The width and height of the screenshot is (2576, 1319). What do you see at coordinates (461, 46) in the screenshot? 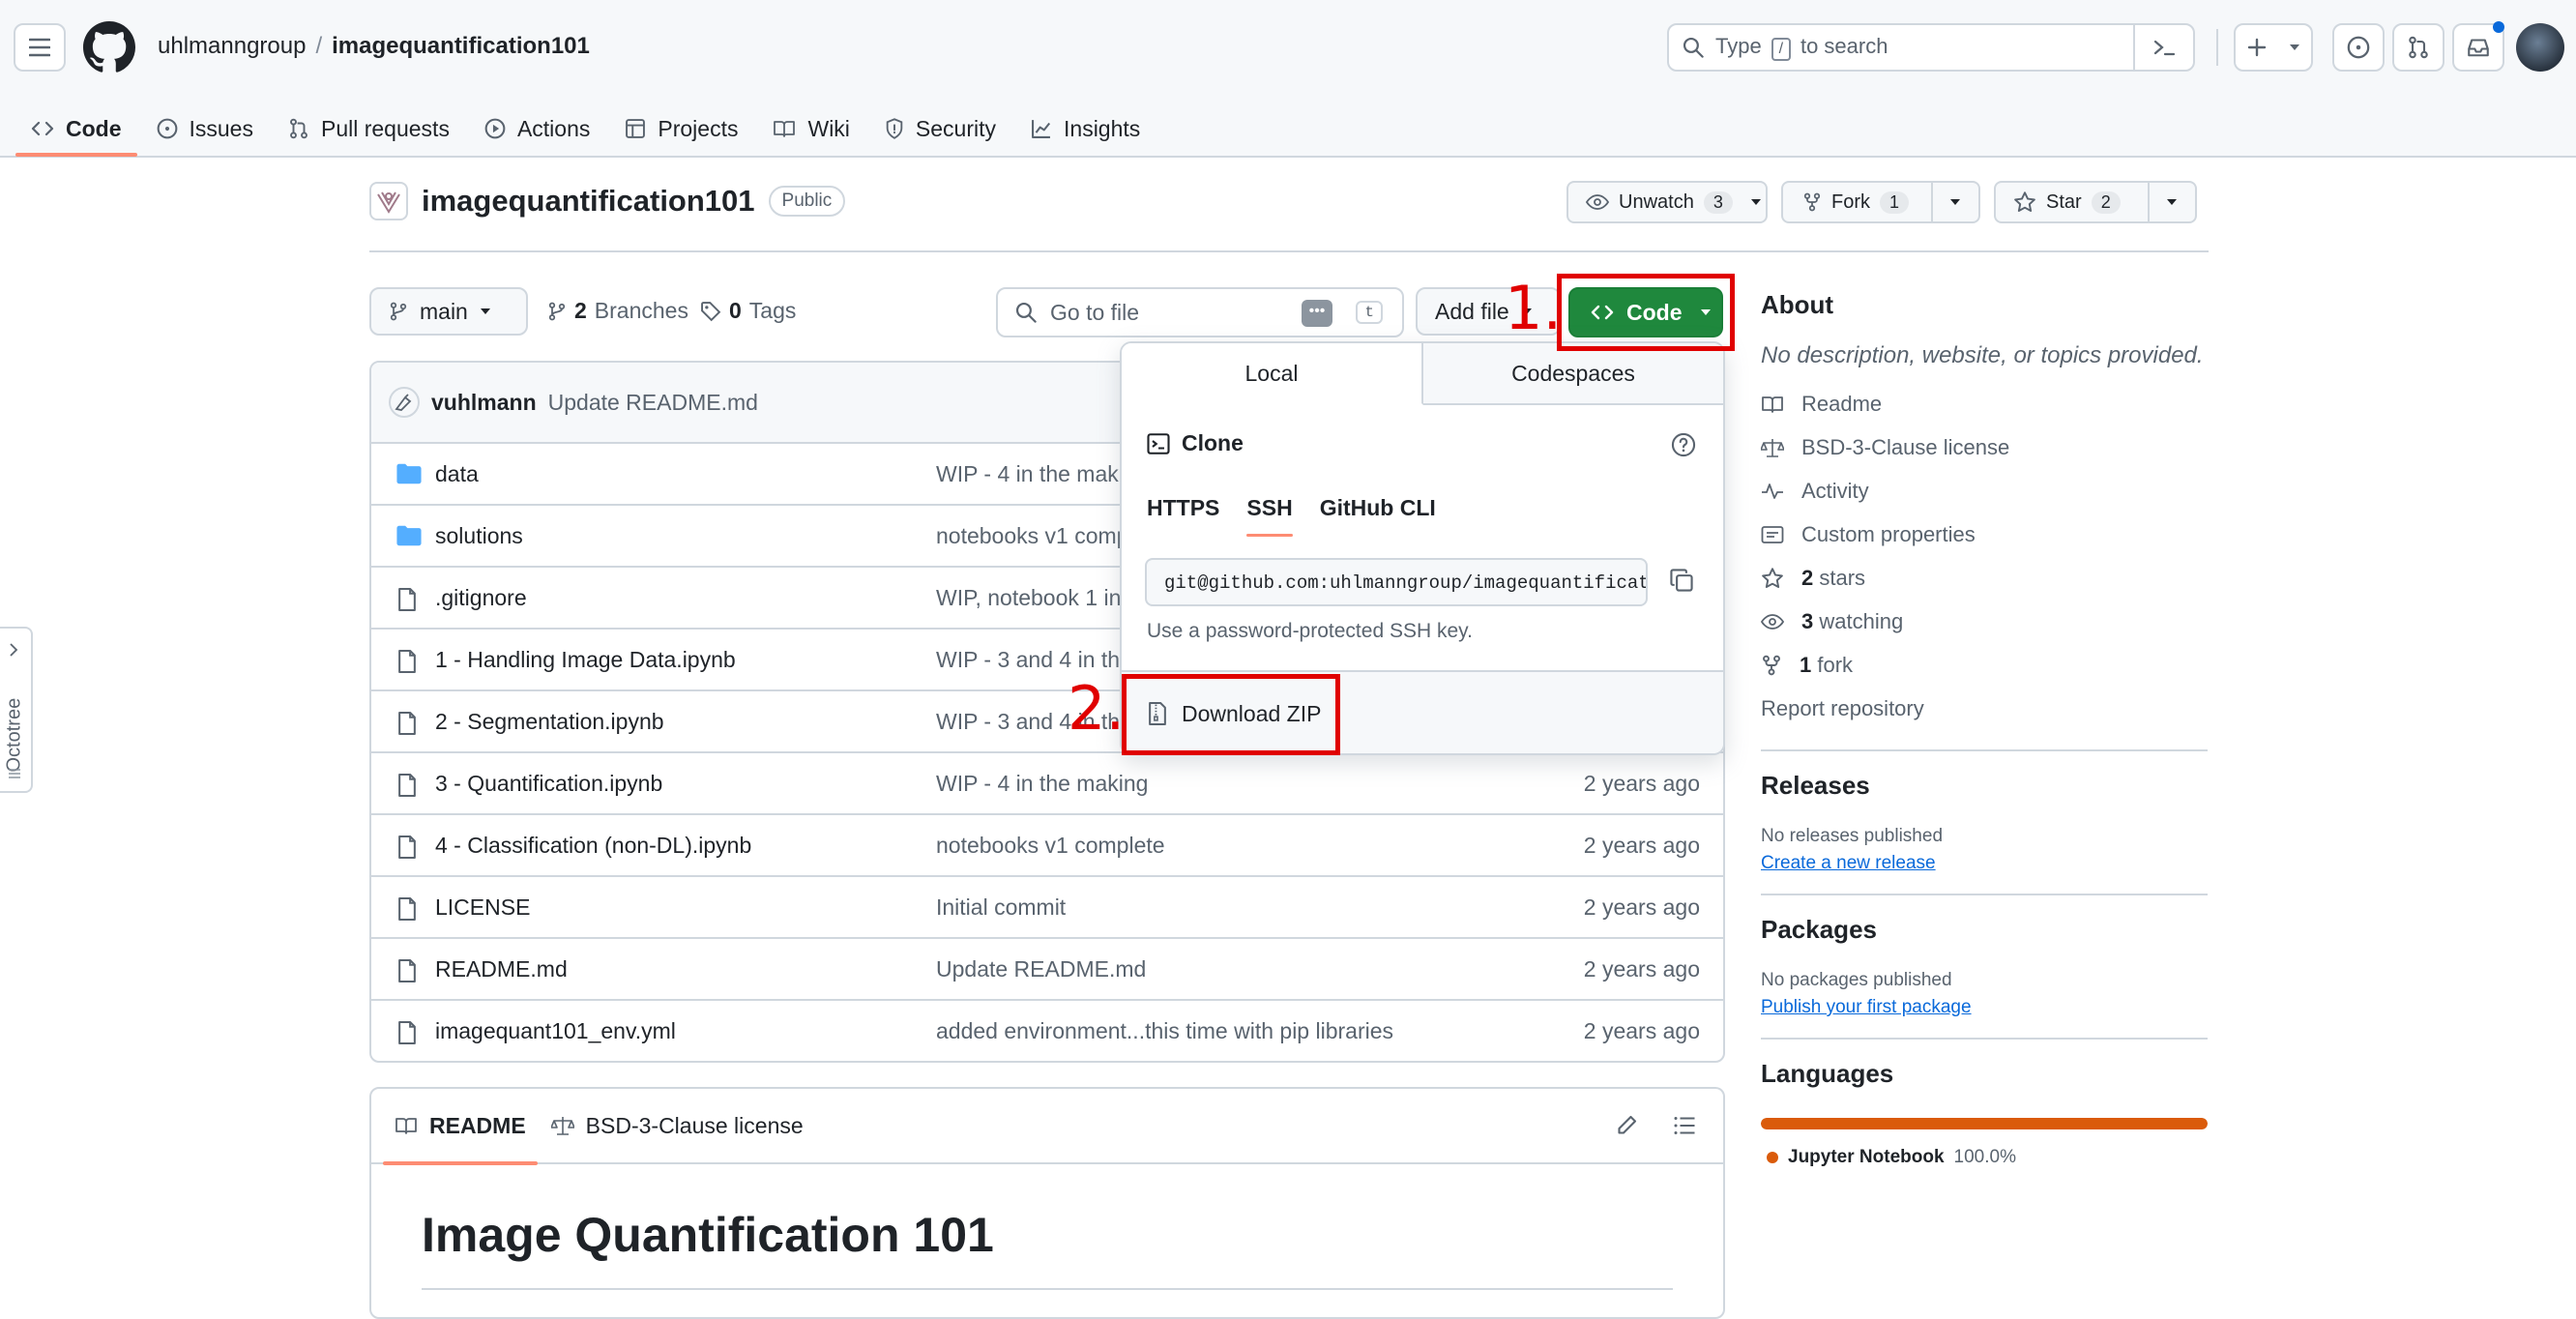
I see `breadcrumb-repo: imagequantification101` at bounding box center [461, 46].